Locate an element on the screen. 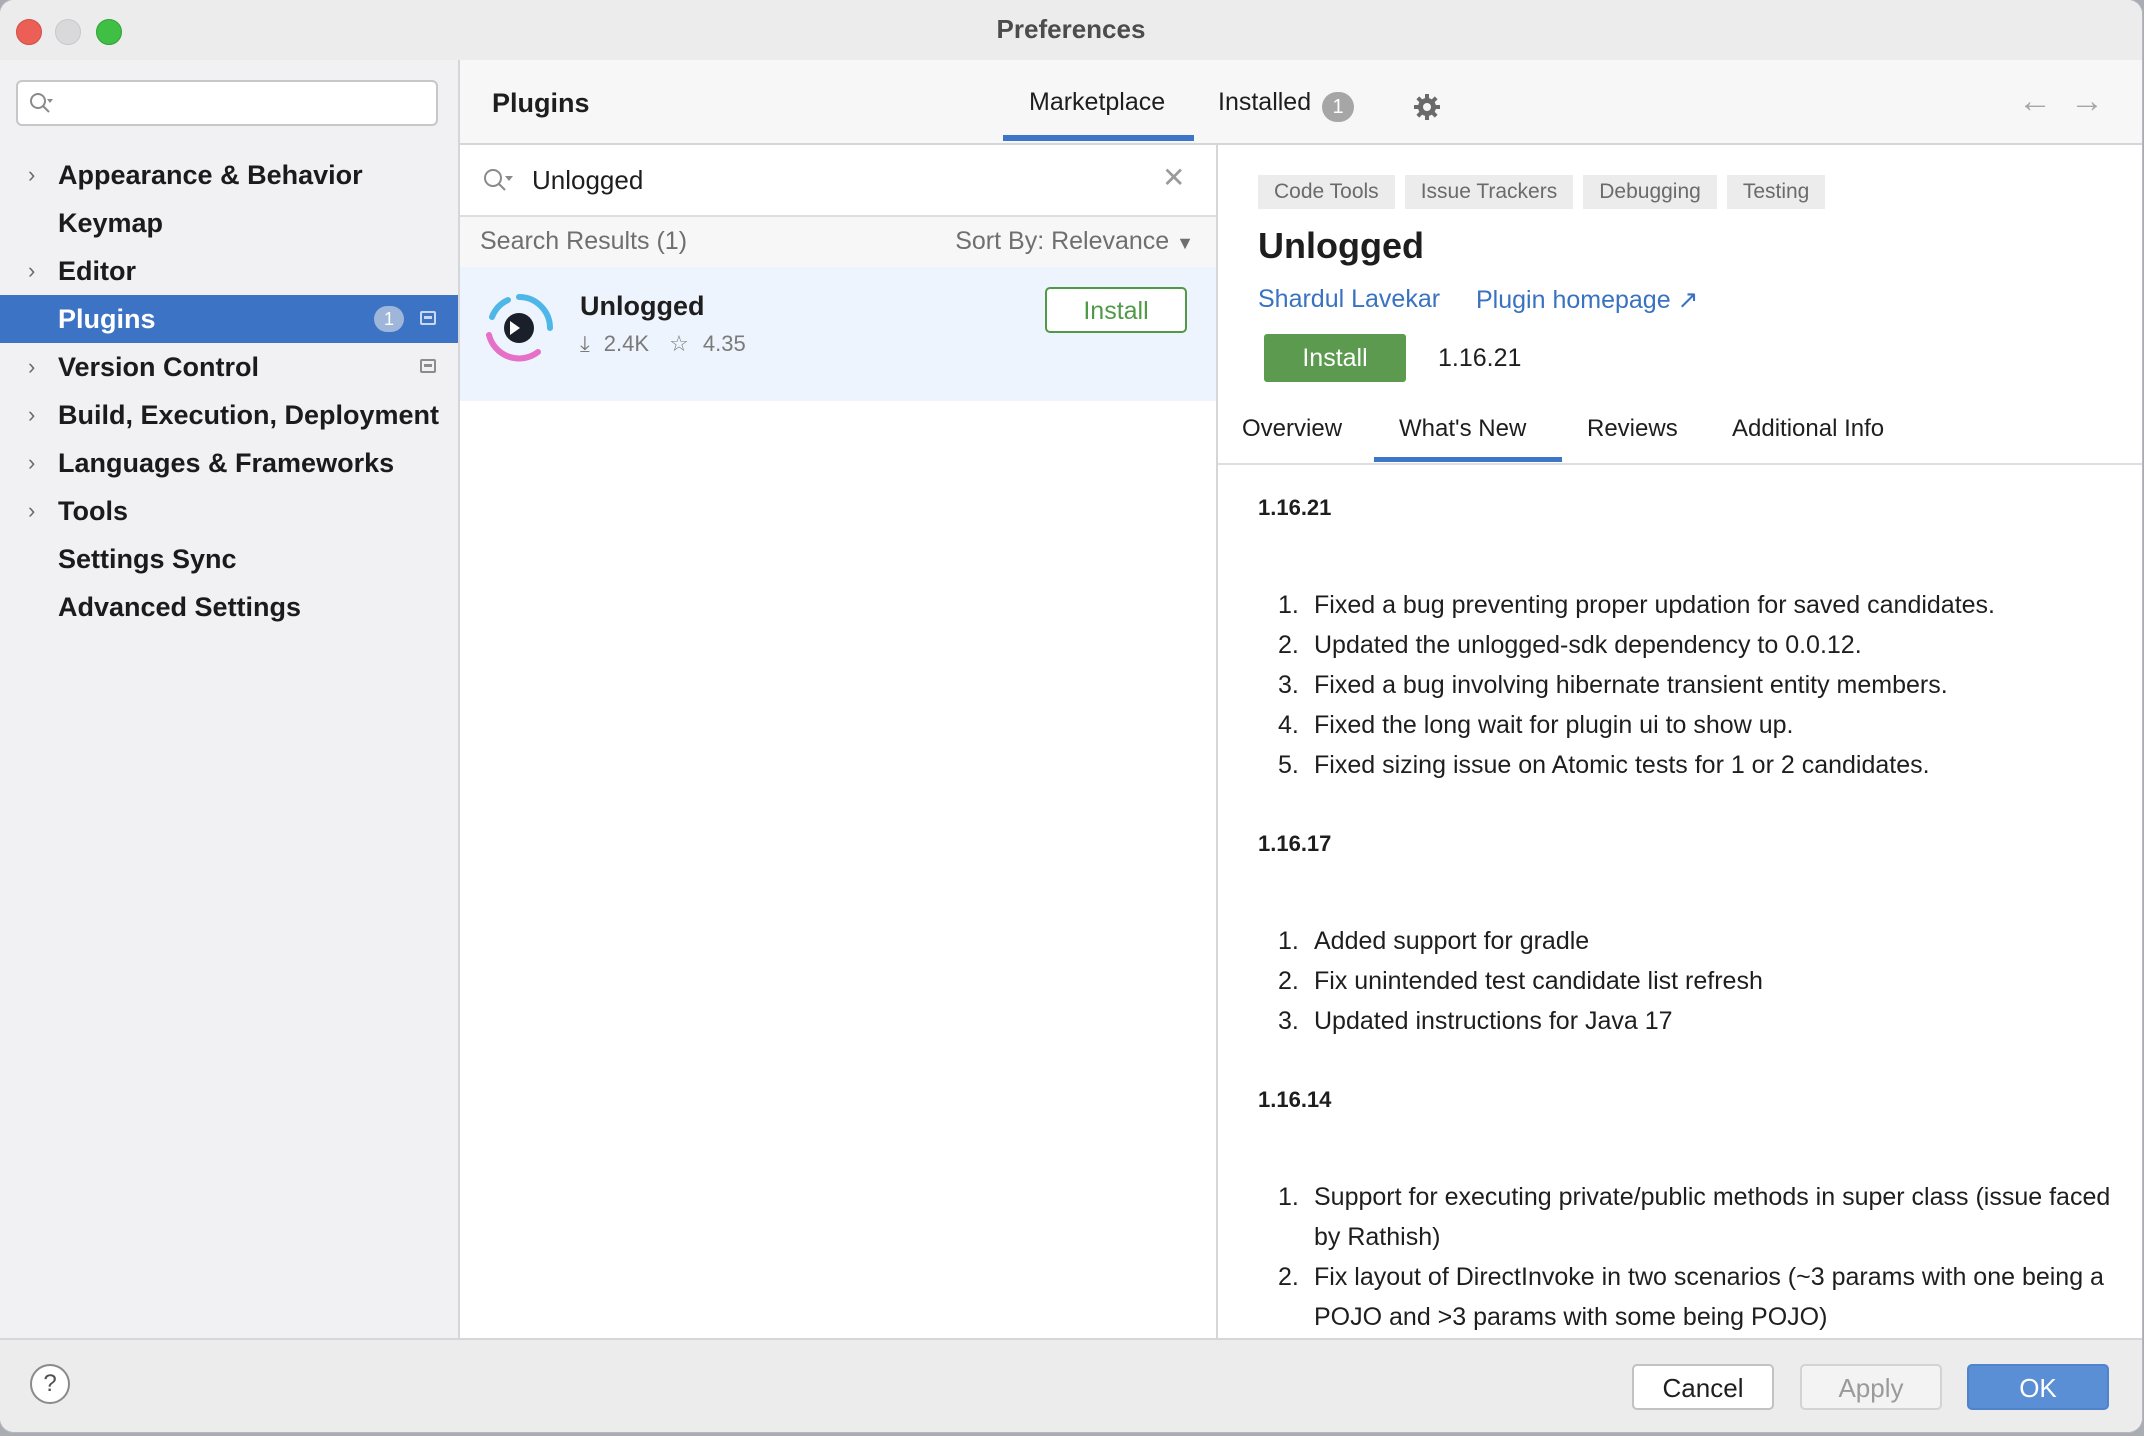 The width and height of the screenshot is (2144, 1436). sidebar-item: › Build, Execution, Deployment is located at coordinates (229, 415).